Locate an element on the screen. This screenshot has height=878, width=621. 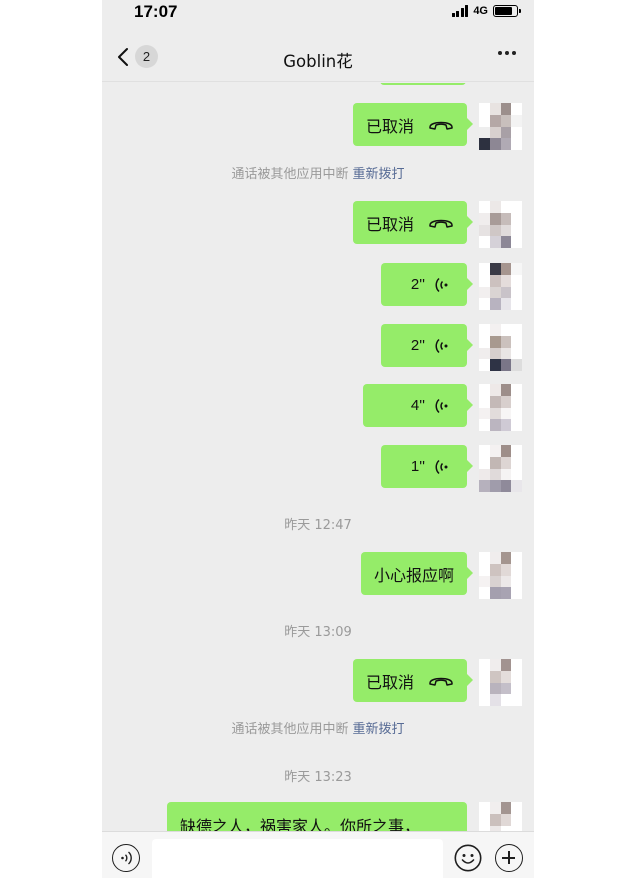
timestamp: 昨天 12:47 is located at coordinates (318, 525).